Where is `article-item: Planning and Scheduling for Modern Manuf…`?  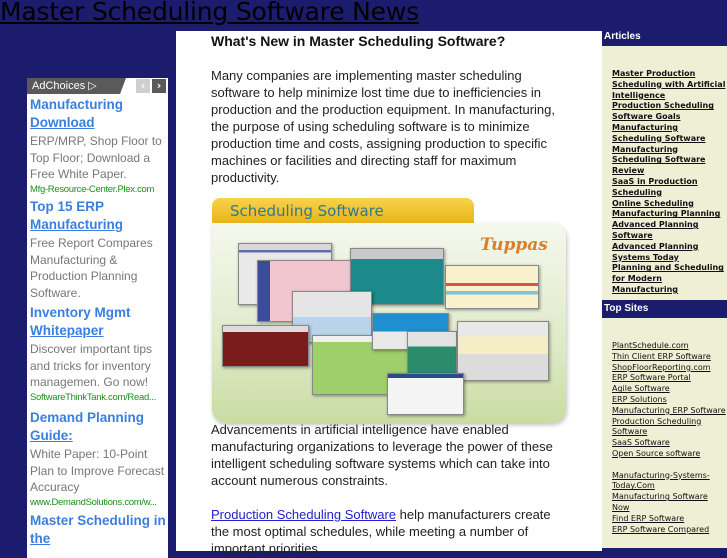 article-item: Planning and Scheduling for Modern Manuf… is located at coordinates (669, 279).